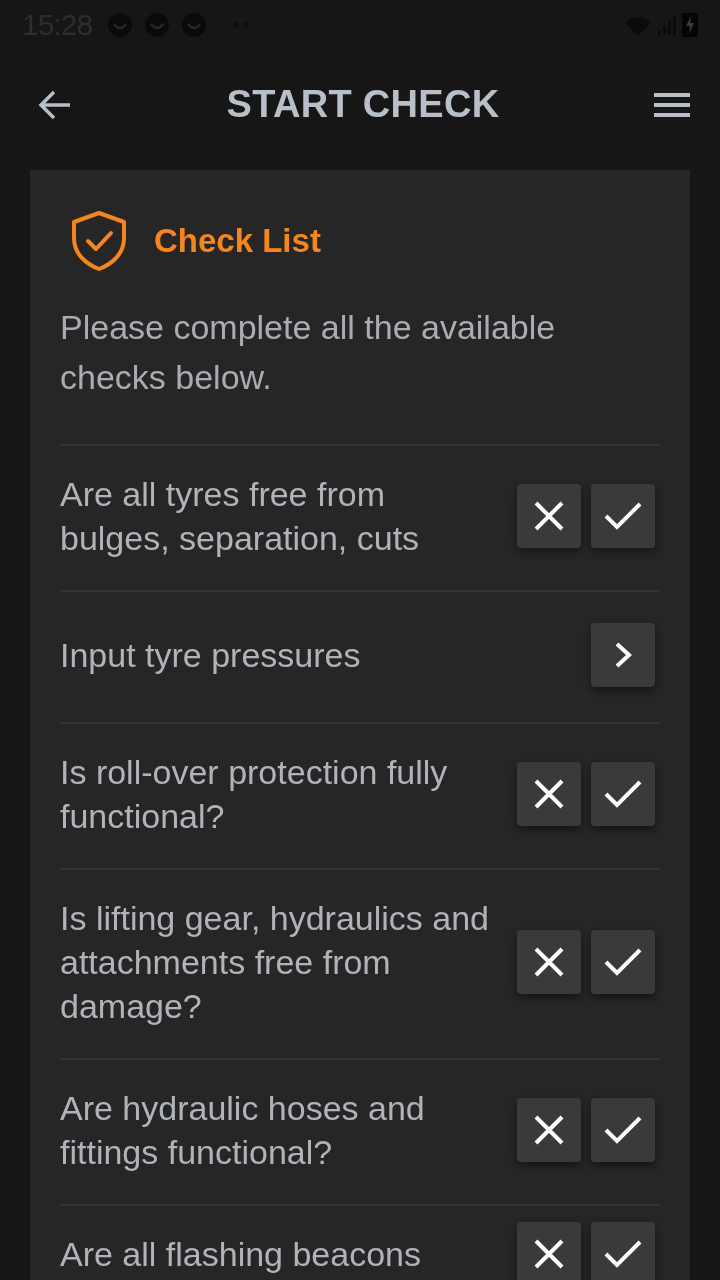  What do you see at coordinates (363, 105) in the screenshot?
I see `screen-title: START CHECK` at bounding box center [363, 105].